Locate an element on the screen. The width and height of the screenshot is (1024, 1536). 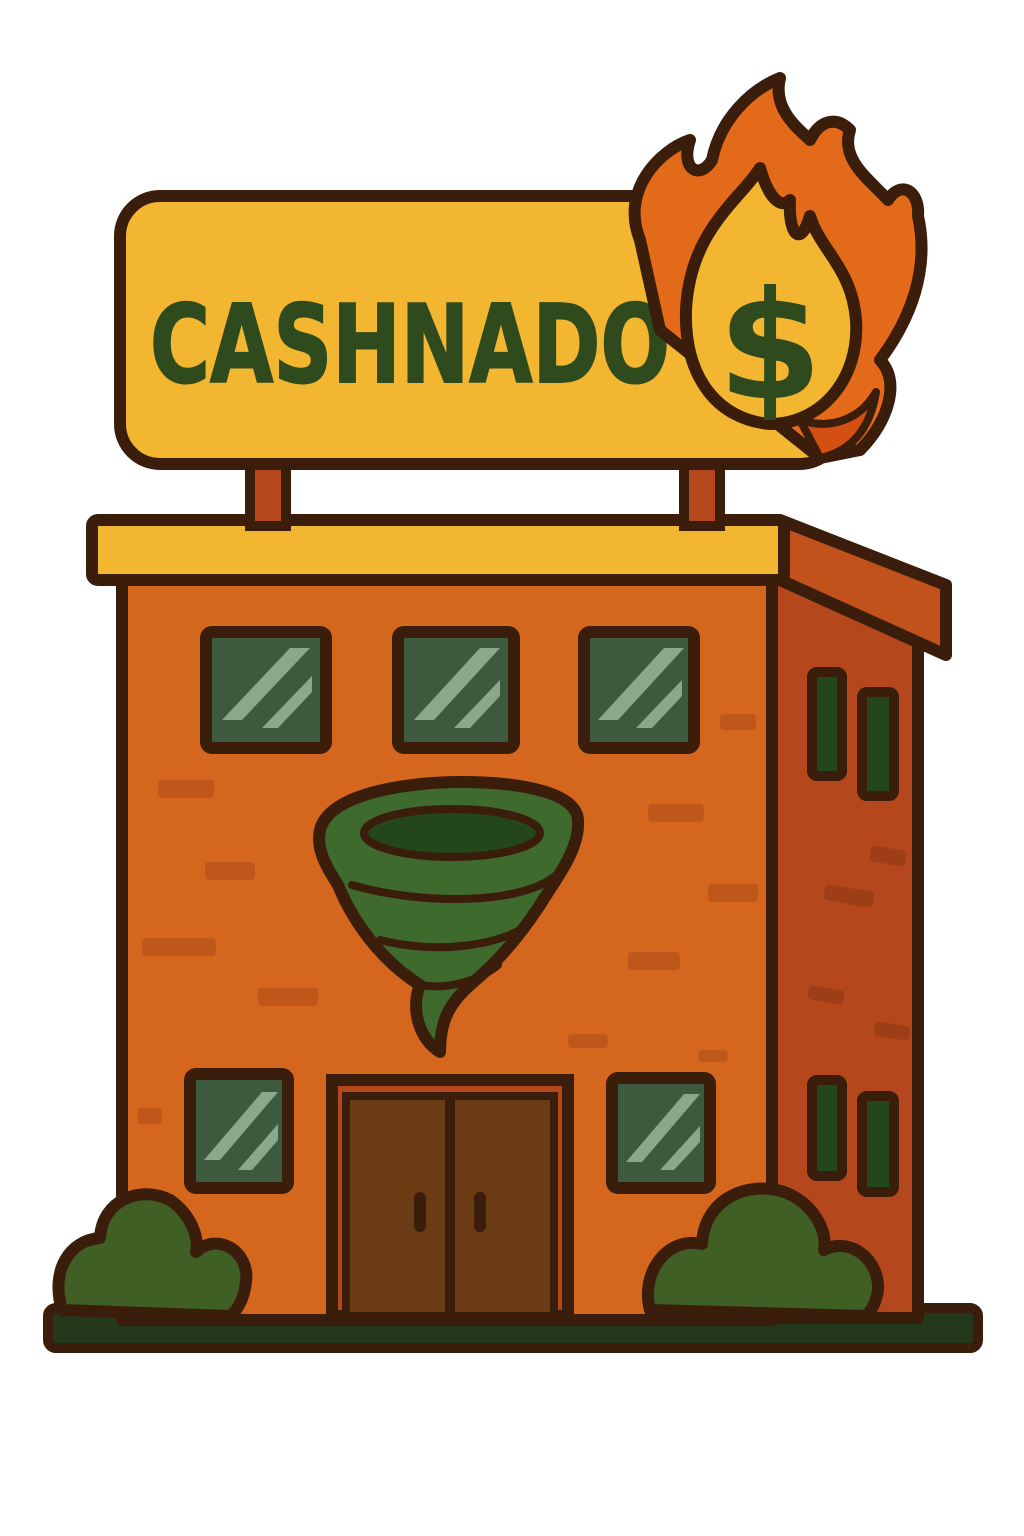
dollar-symbol: $ is located at coordinates (770, 347).